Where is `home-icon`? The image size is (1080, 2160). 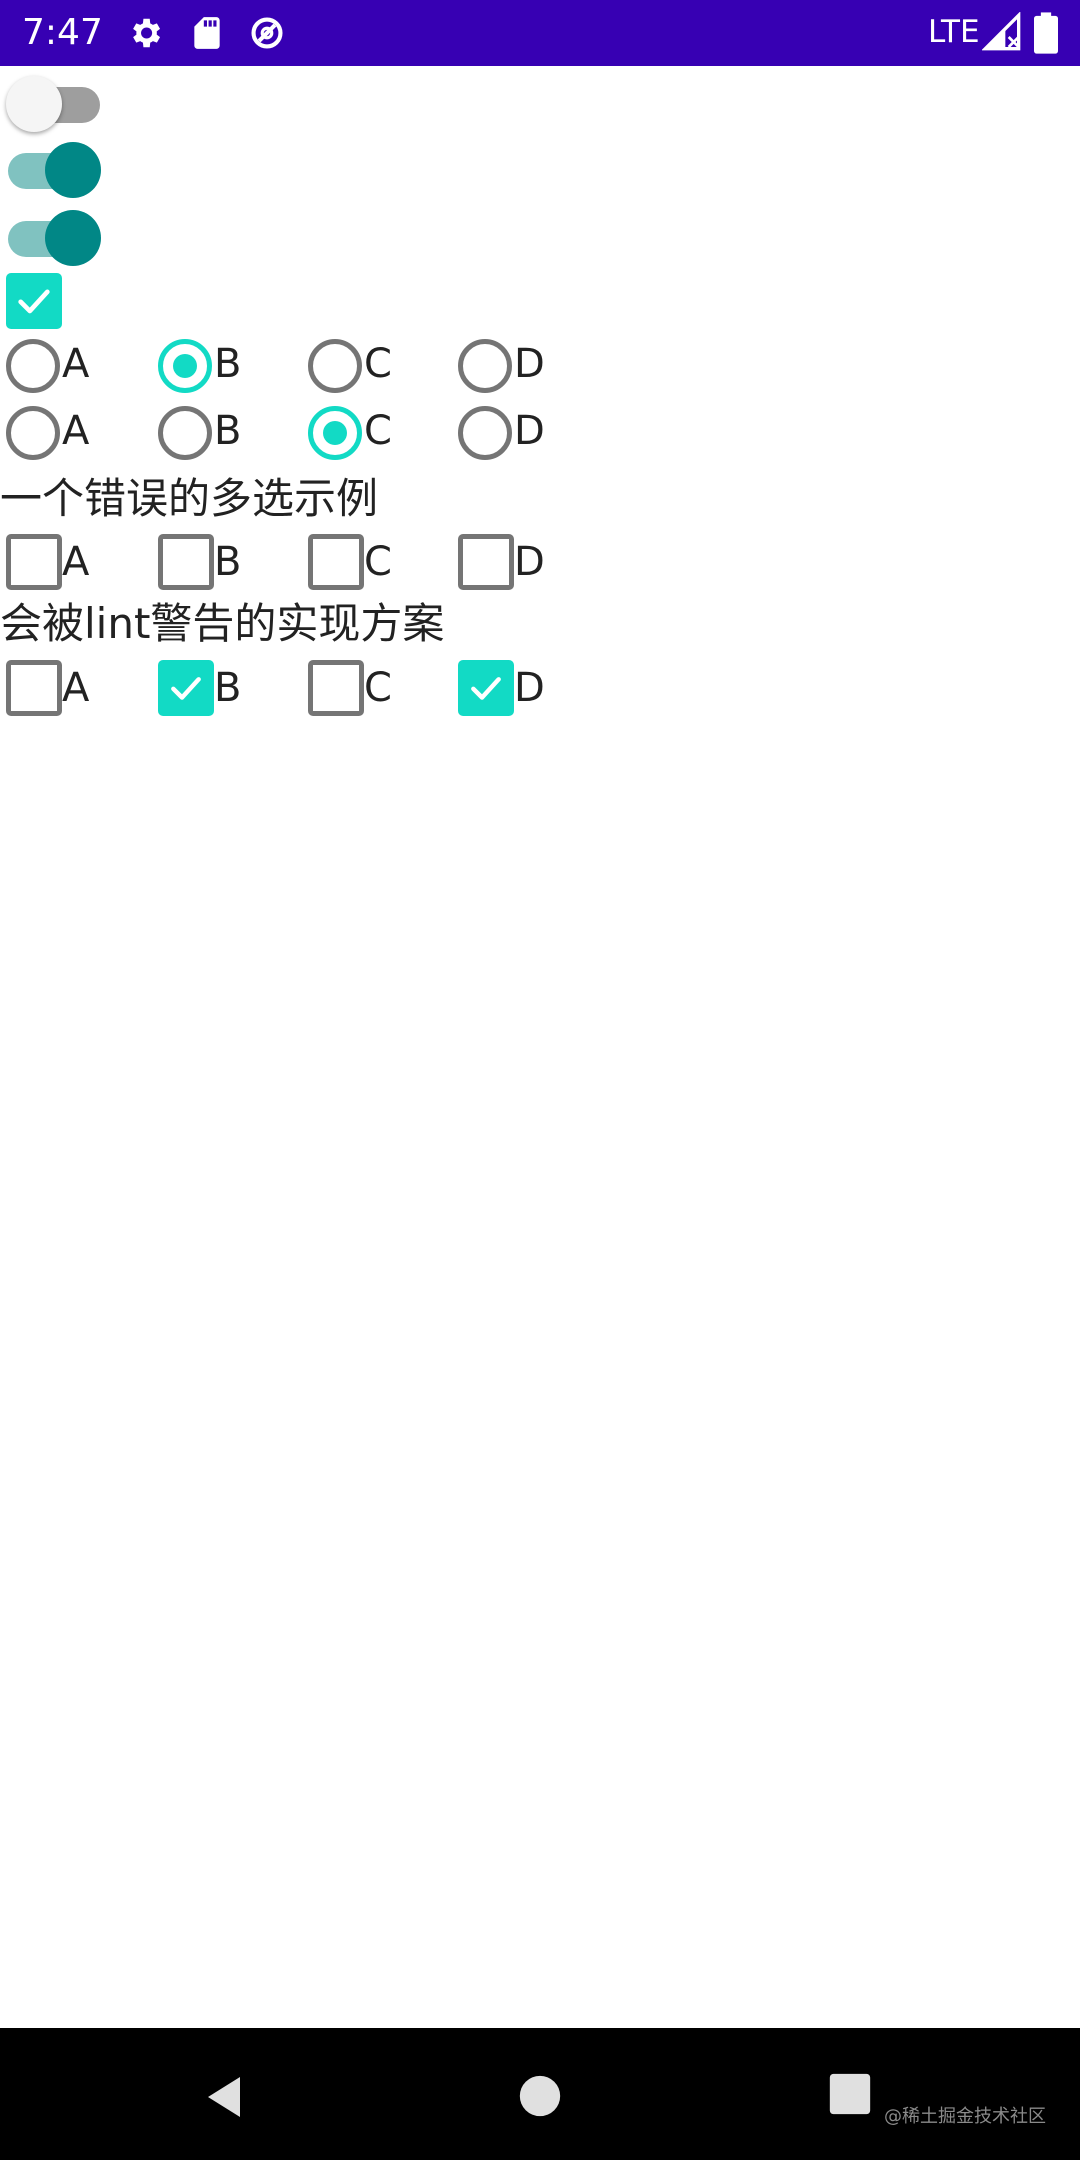
home-icon is located at coordinates (540, 2096).